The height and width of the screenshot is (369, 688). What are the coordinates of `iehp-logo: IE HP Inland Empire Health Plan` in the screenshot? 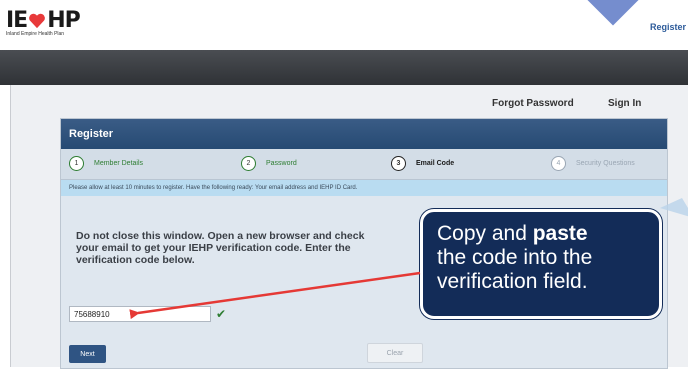 It's located at (43, 22).